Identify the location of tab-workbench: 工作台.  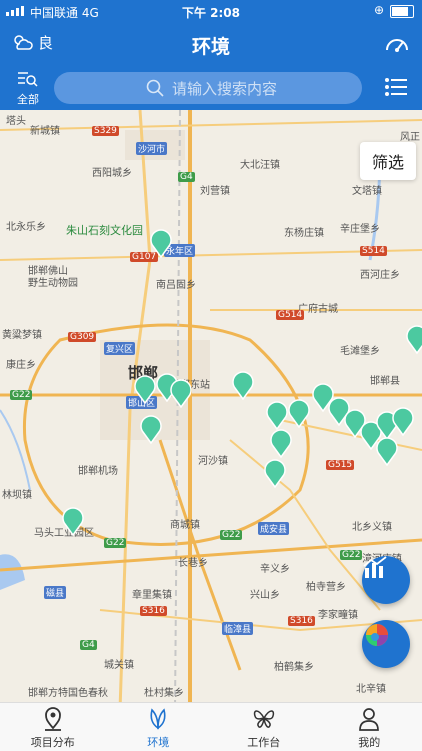
(264, 727).